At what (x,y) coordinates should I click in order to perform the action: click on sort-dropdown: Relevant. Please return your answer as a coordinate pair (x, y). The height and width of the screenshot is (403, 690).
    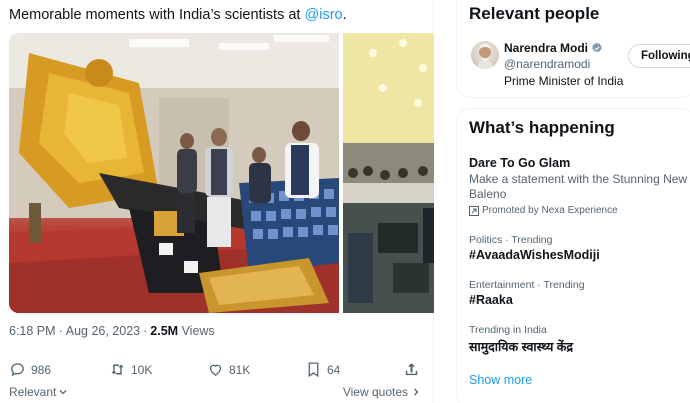
    Looking at the image, I should click on (38, 392).